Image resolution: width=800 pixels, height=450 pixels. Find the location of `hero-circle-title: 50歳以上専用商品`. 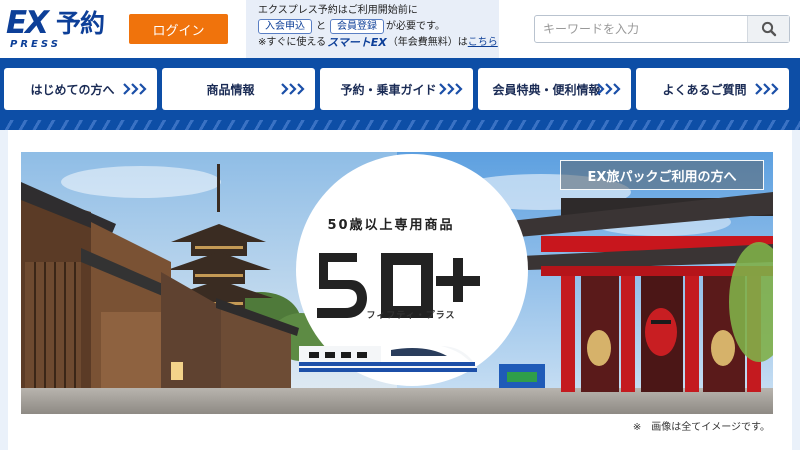

hero-circle-title: 50歳以上専用商品 is located at coordinates (391, 225).